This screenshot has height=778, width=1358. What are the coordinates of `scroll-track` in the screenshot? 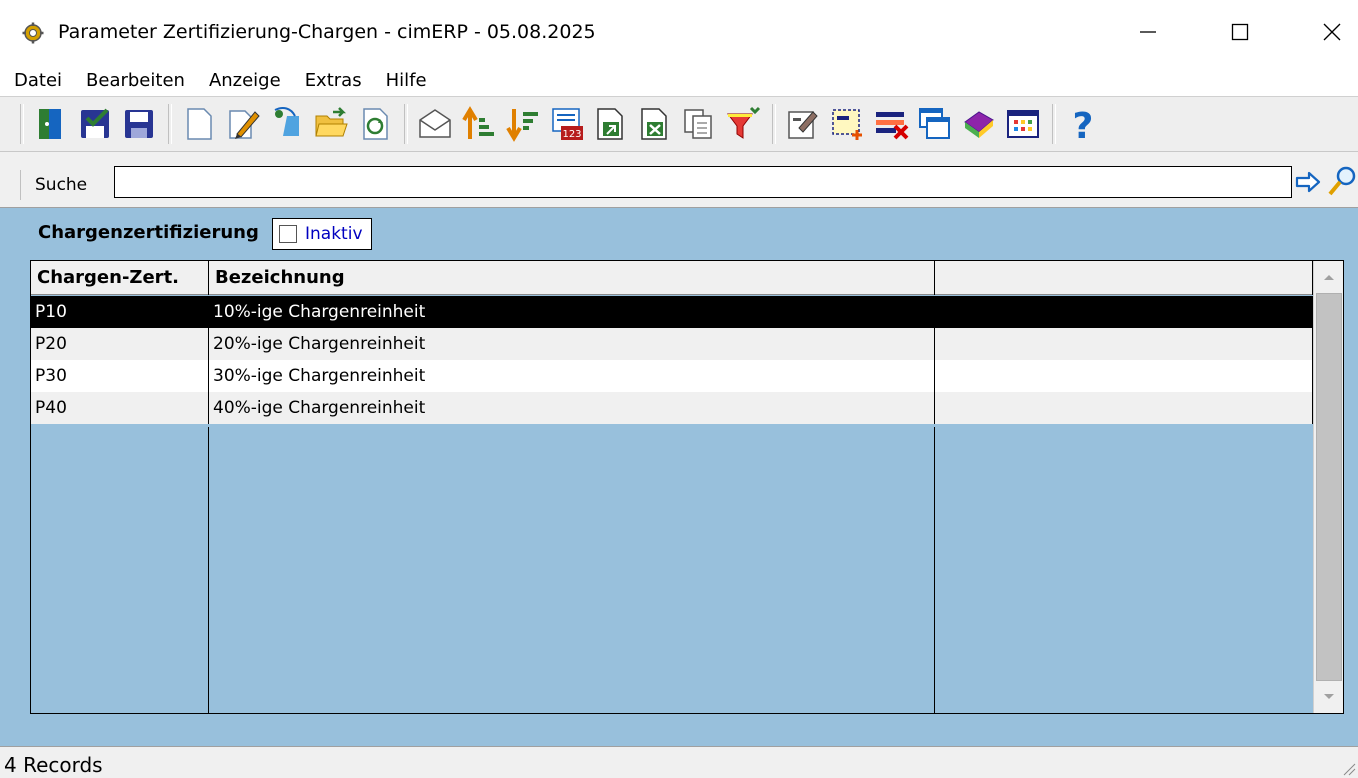 It's located at (1329, 487).